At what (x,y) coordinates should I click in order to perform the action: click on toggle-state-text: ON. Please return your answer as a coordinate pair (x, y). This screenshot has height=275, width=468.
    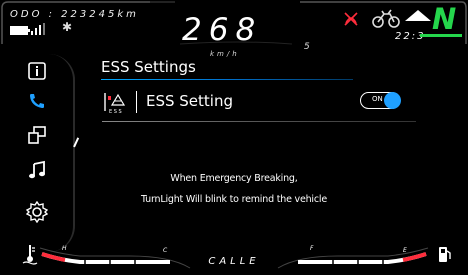
    Looking at the image, I should click on (377, 99).